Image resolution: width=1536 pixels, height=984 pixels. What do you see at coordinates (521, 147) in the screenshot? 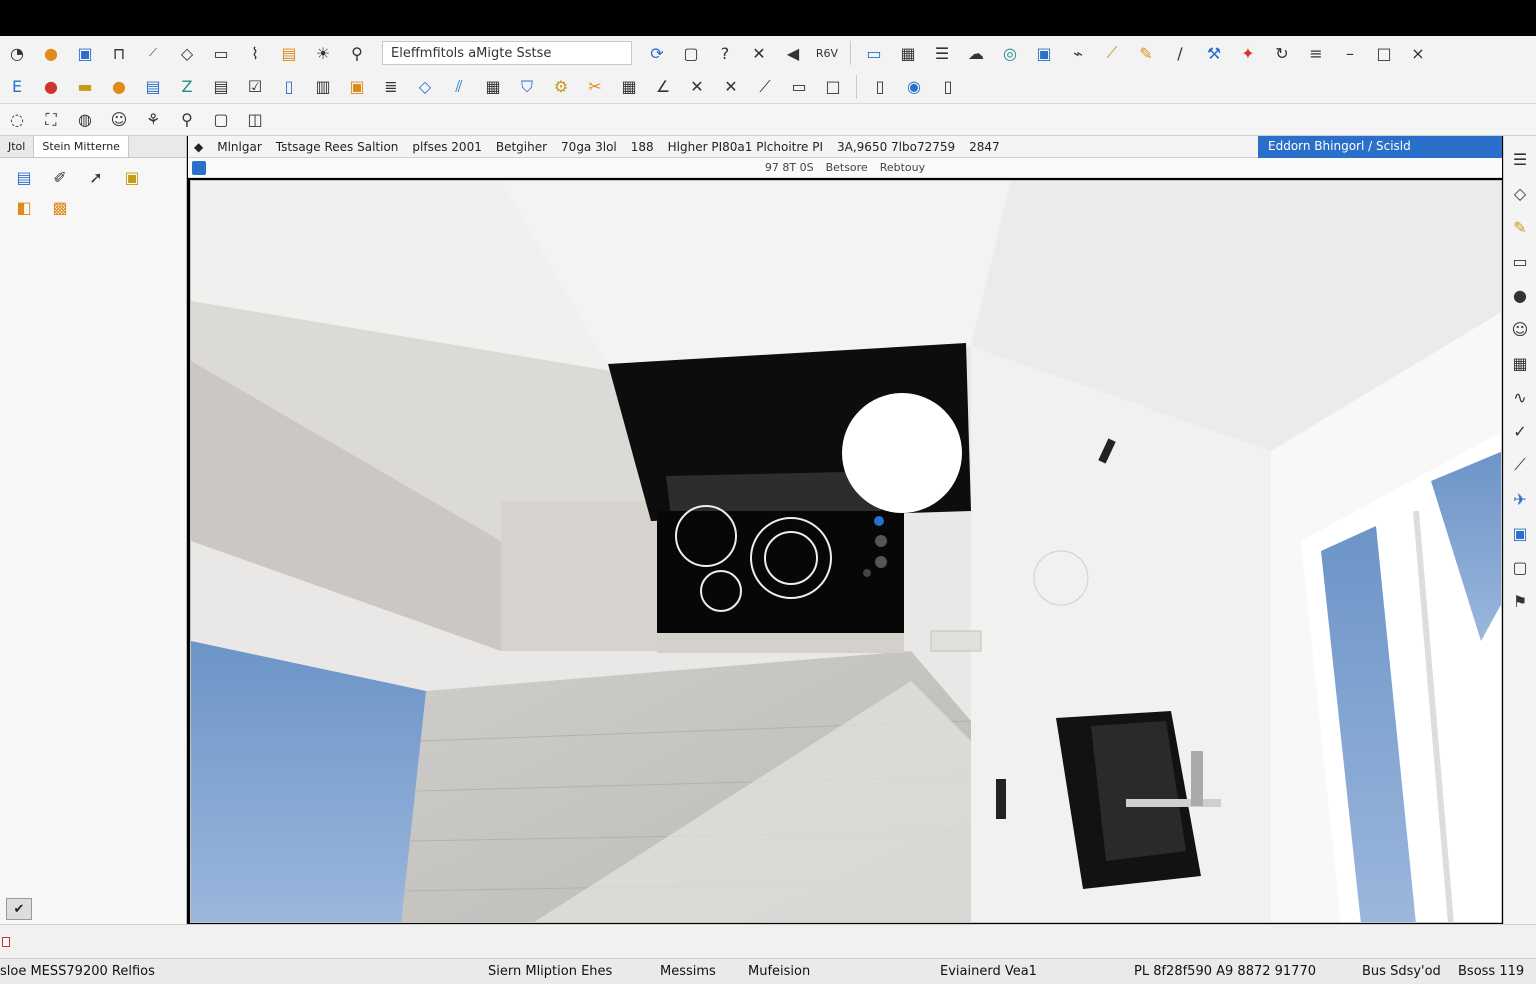
I see `info-item-3: Betgiher` at bounding box center [521, 147].